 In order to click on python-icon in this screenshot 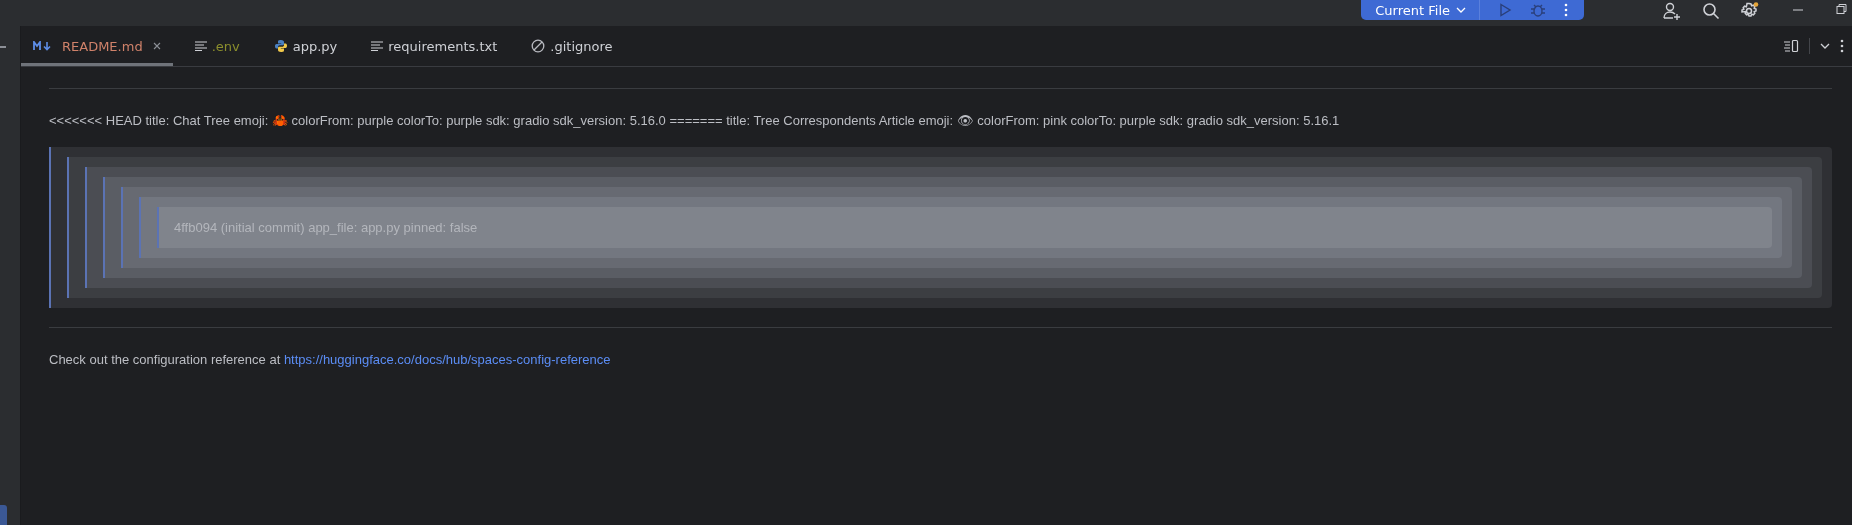, I will do `click(280, 46)`.